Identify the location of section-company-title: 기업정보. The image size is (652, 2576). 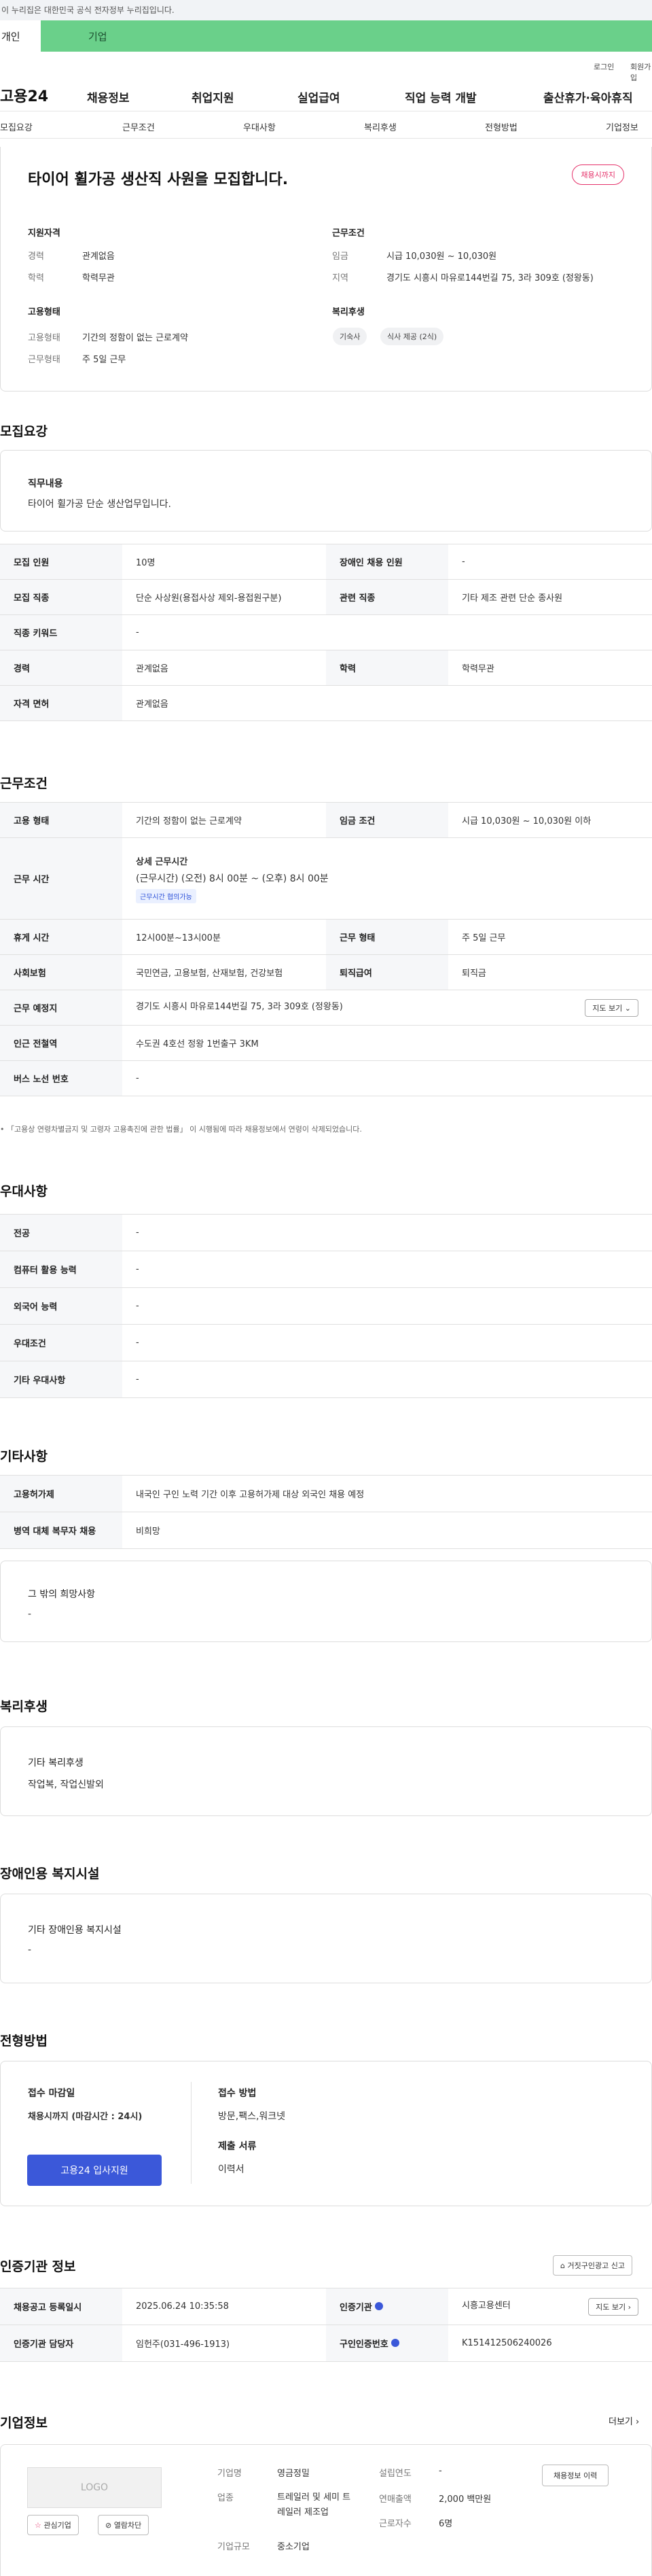
(24, 2423).